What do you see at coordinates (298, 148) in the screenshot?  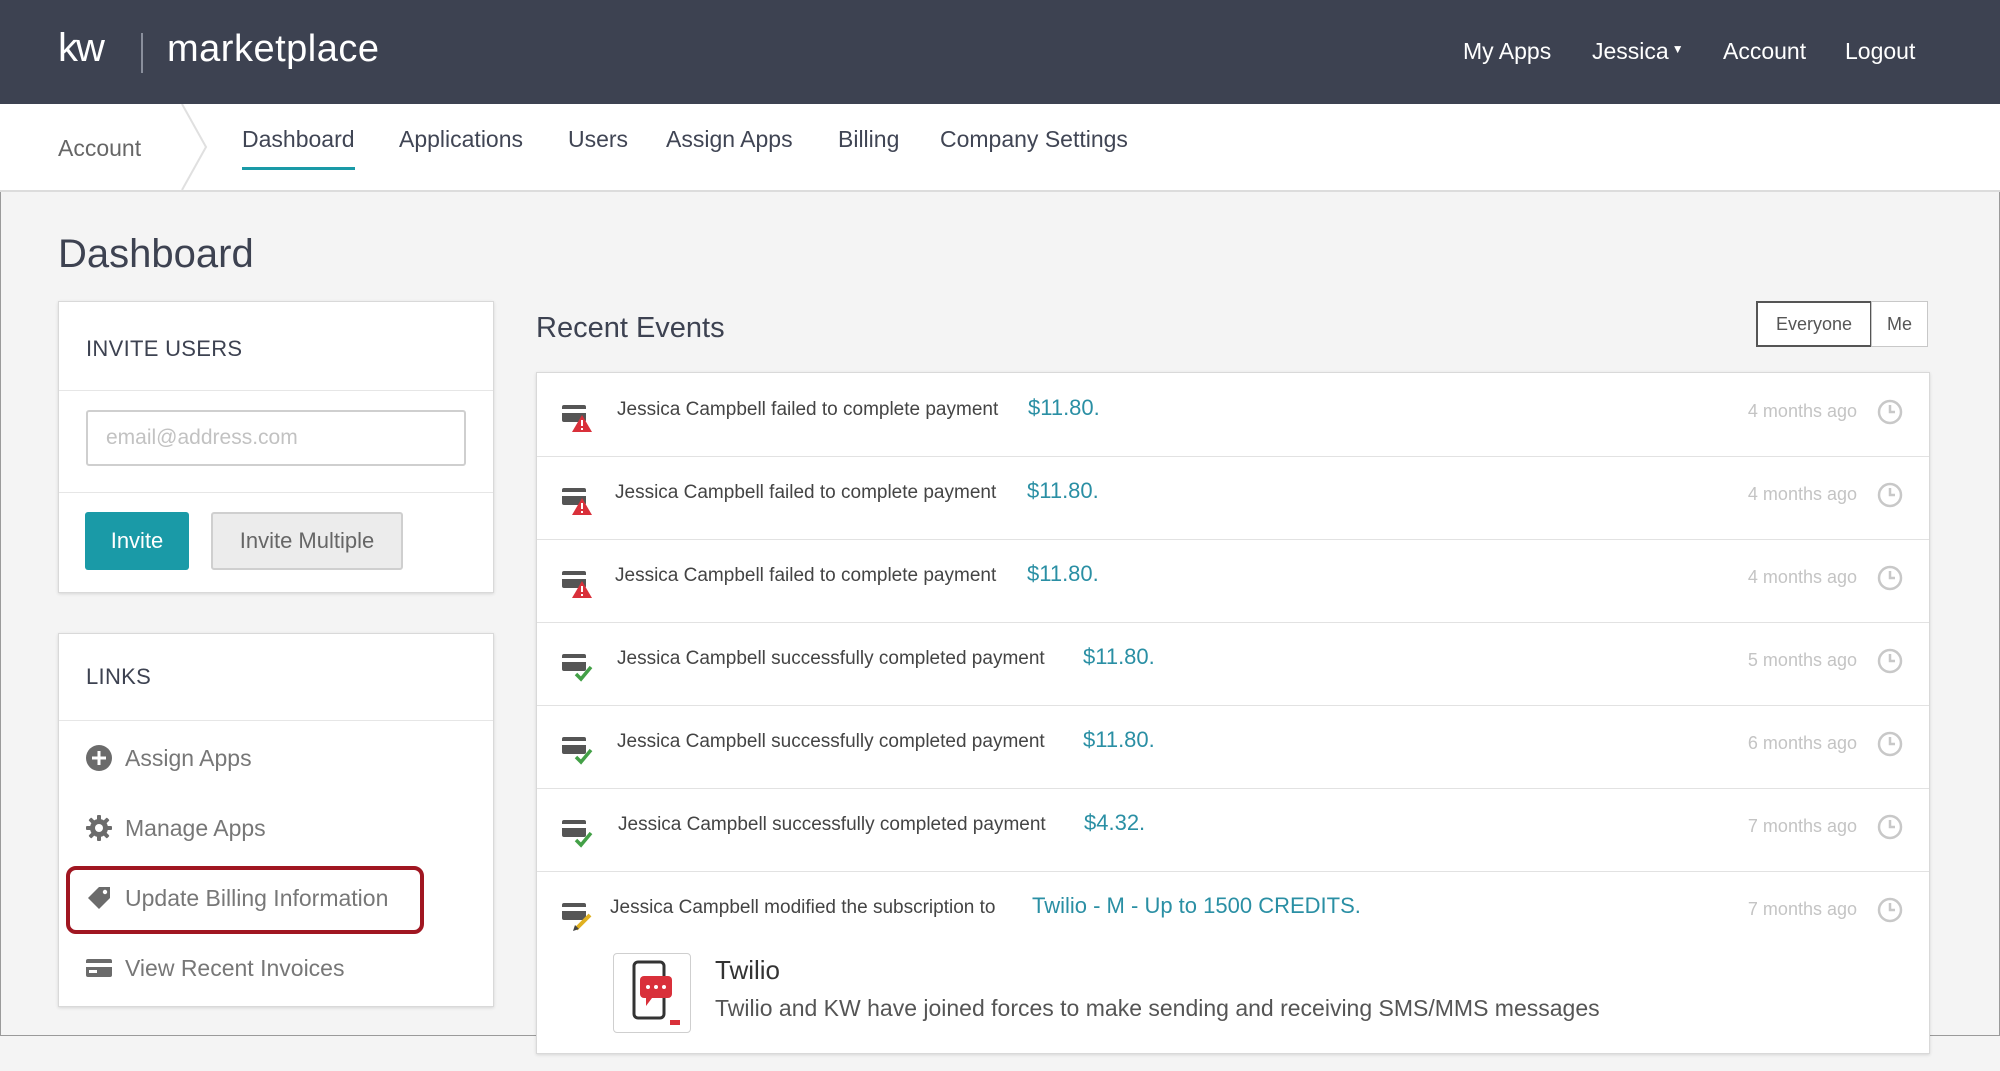 I see `tab-dashboard: Dashboard` at bounding box center [298, 148].